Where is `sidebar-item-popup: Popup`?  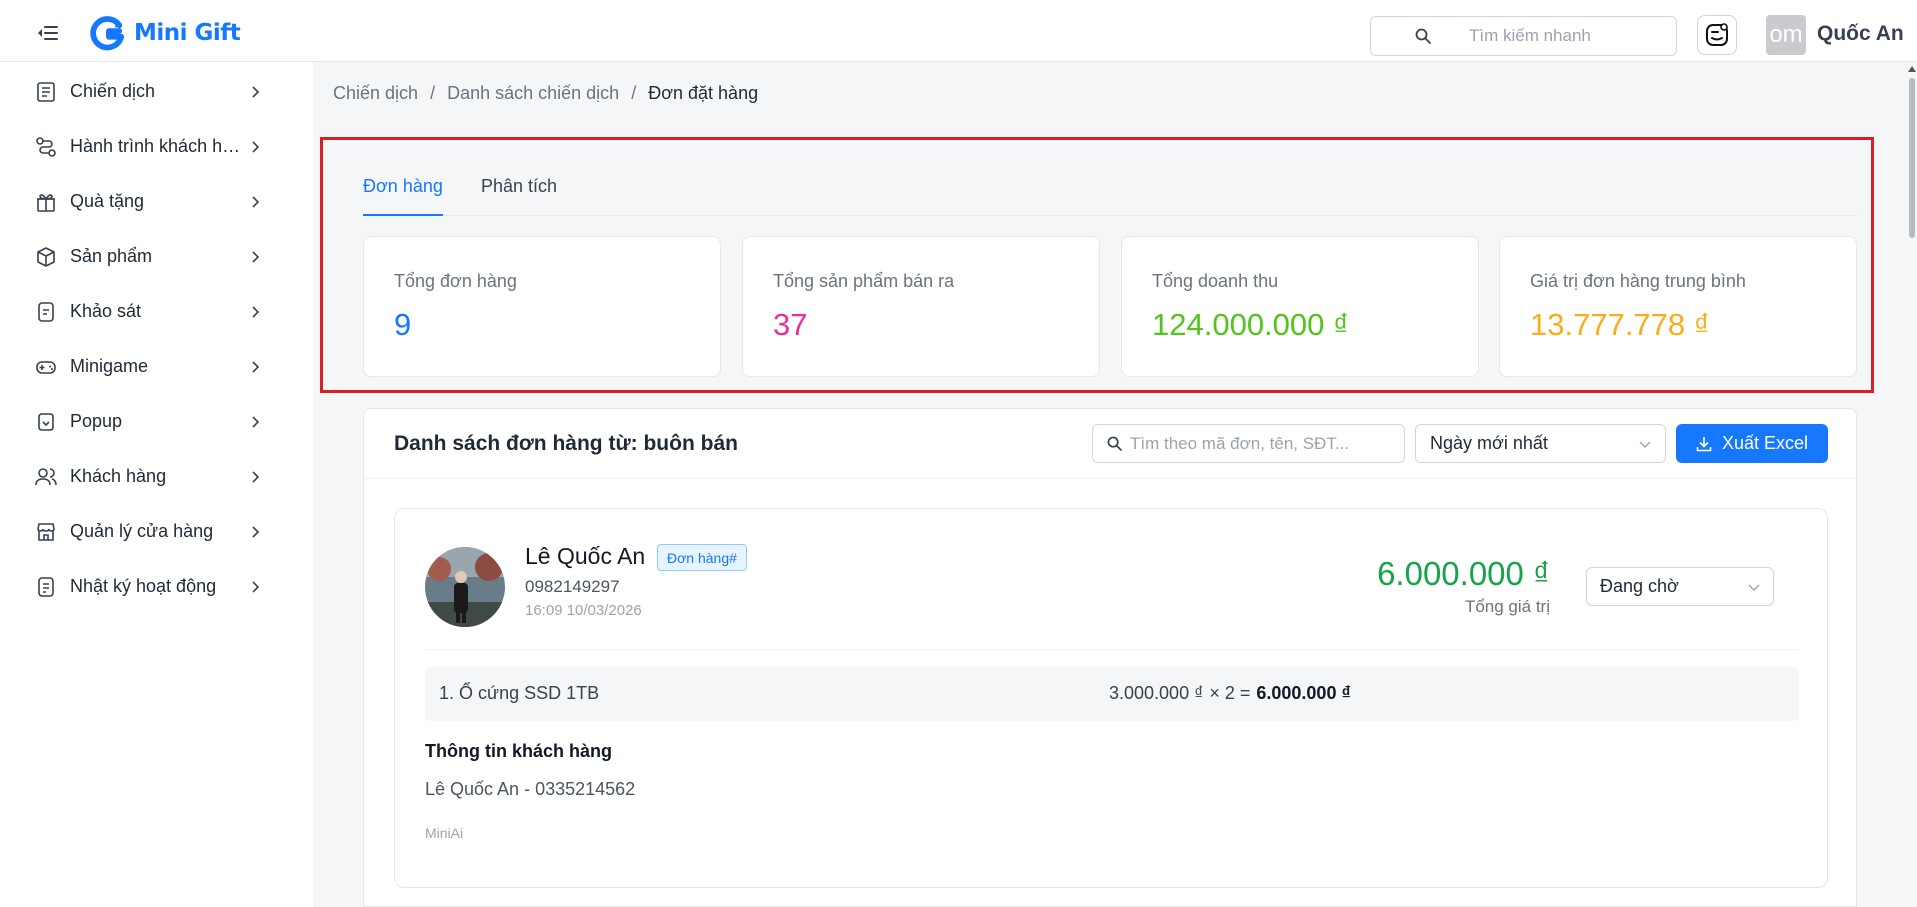
sidebar-item-popup: Popup is located at coordinates (156, 421).